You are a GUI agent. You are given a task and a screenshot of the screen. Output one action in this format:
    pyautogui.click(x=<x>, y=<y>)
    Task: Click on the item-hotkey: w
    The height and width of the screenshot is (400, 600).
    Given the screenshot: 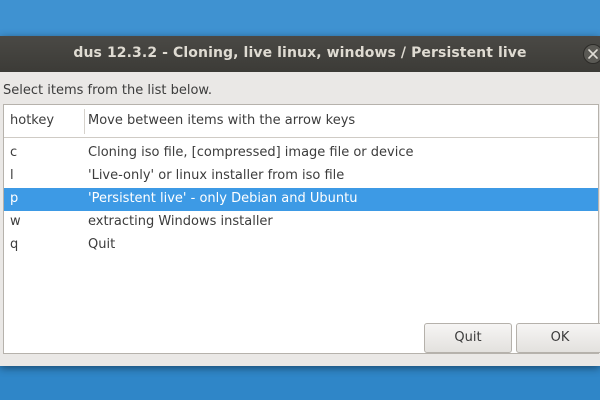 What is the action you would take?
    pyautogui.click(x=15, y=221)
    